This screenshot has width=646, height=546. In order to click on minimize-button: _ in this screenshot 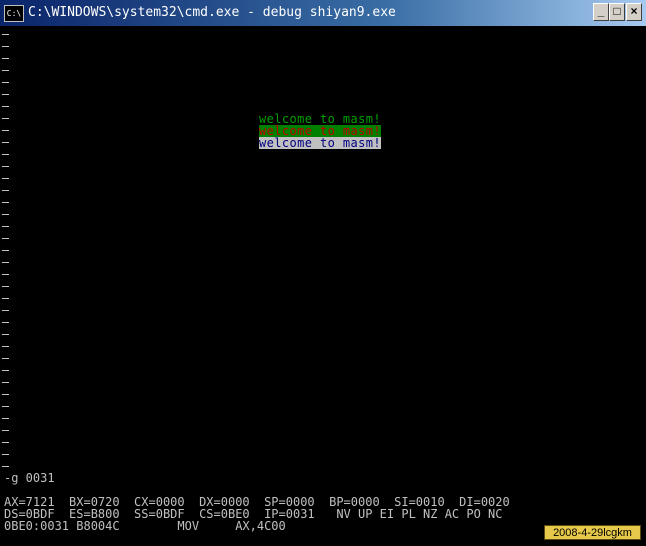, I will do `click(601, 12)`.